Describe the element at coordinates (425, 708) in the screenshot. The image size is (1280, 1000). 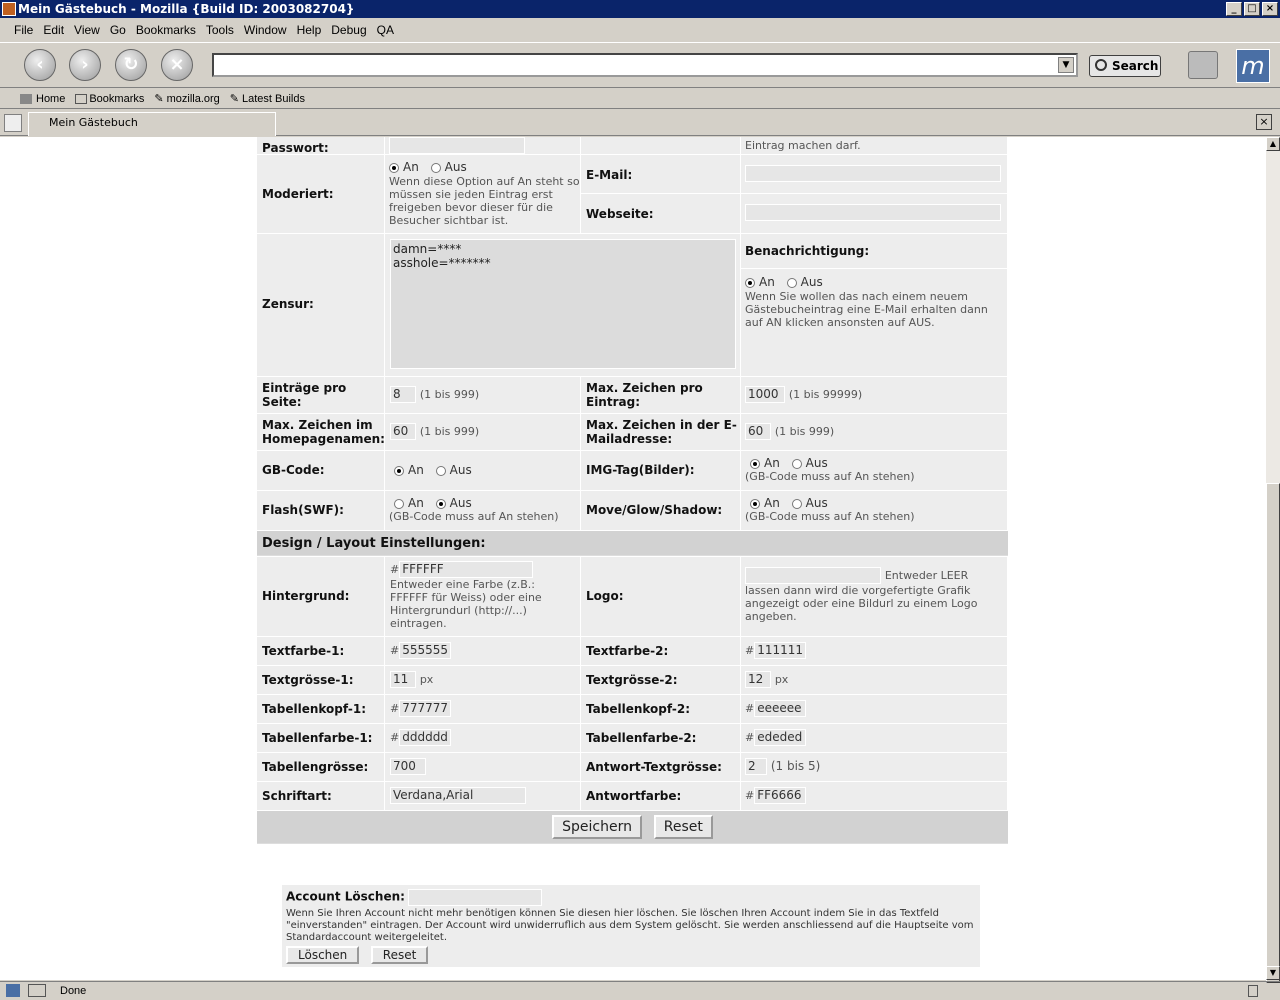
I see `kopf1-input: 777777` at that location.